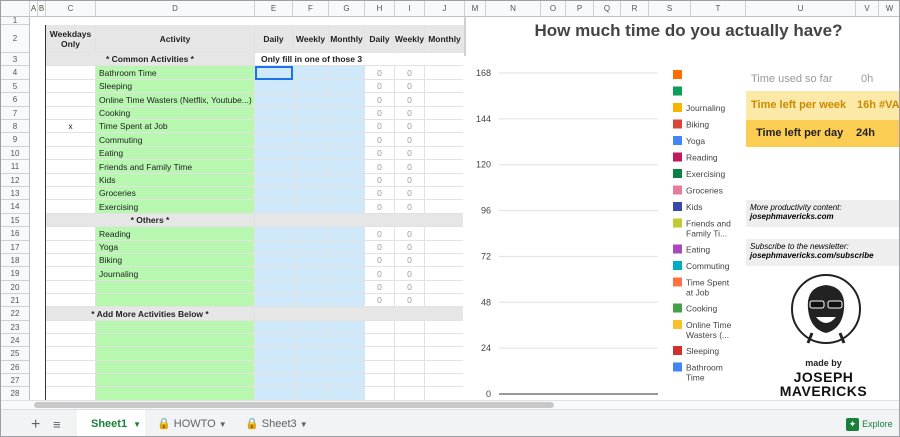 This screenshot has height=437, width=900. Describe the element at coordinates (15, 367) in the screenshot. I see `row-header: 26` at that location.